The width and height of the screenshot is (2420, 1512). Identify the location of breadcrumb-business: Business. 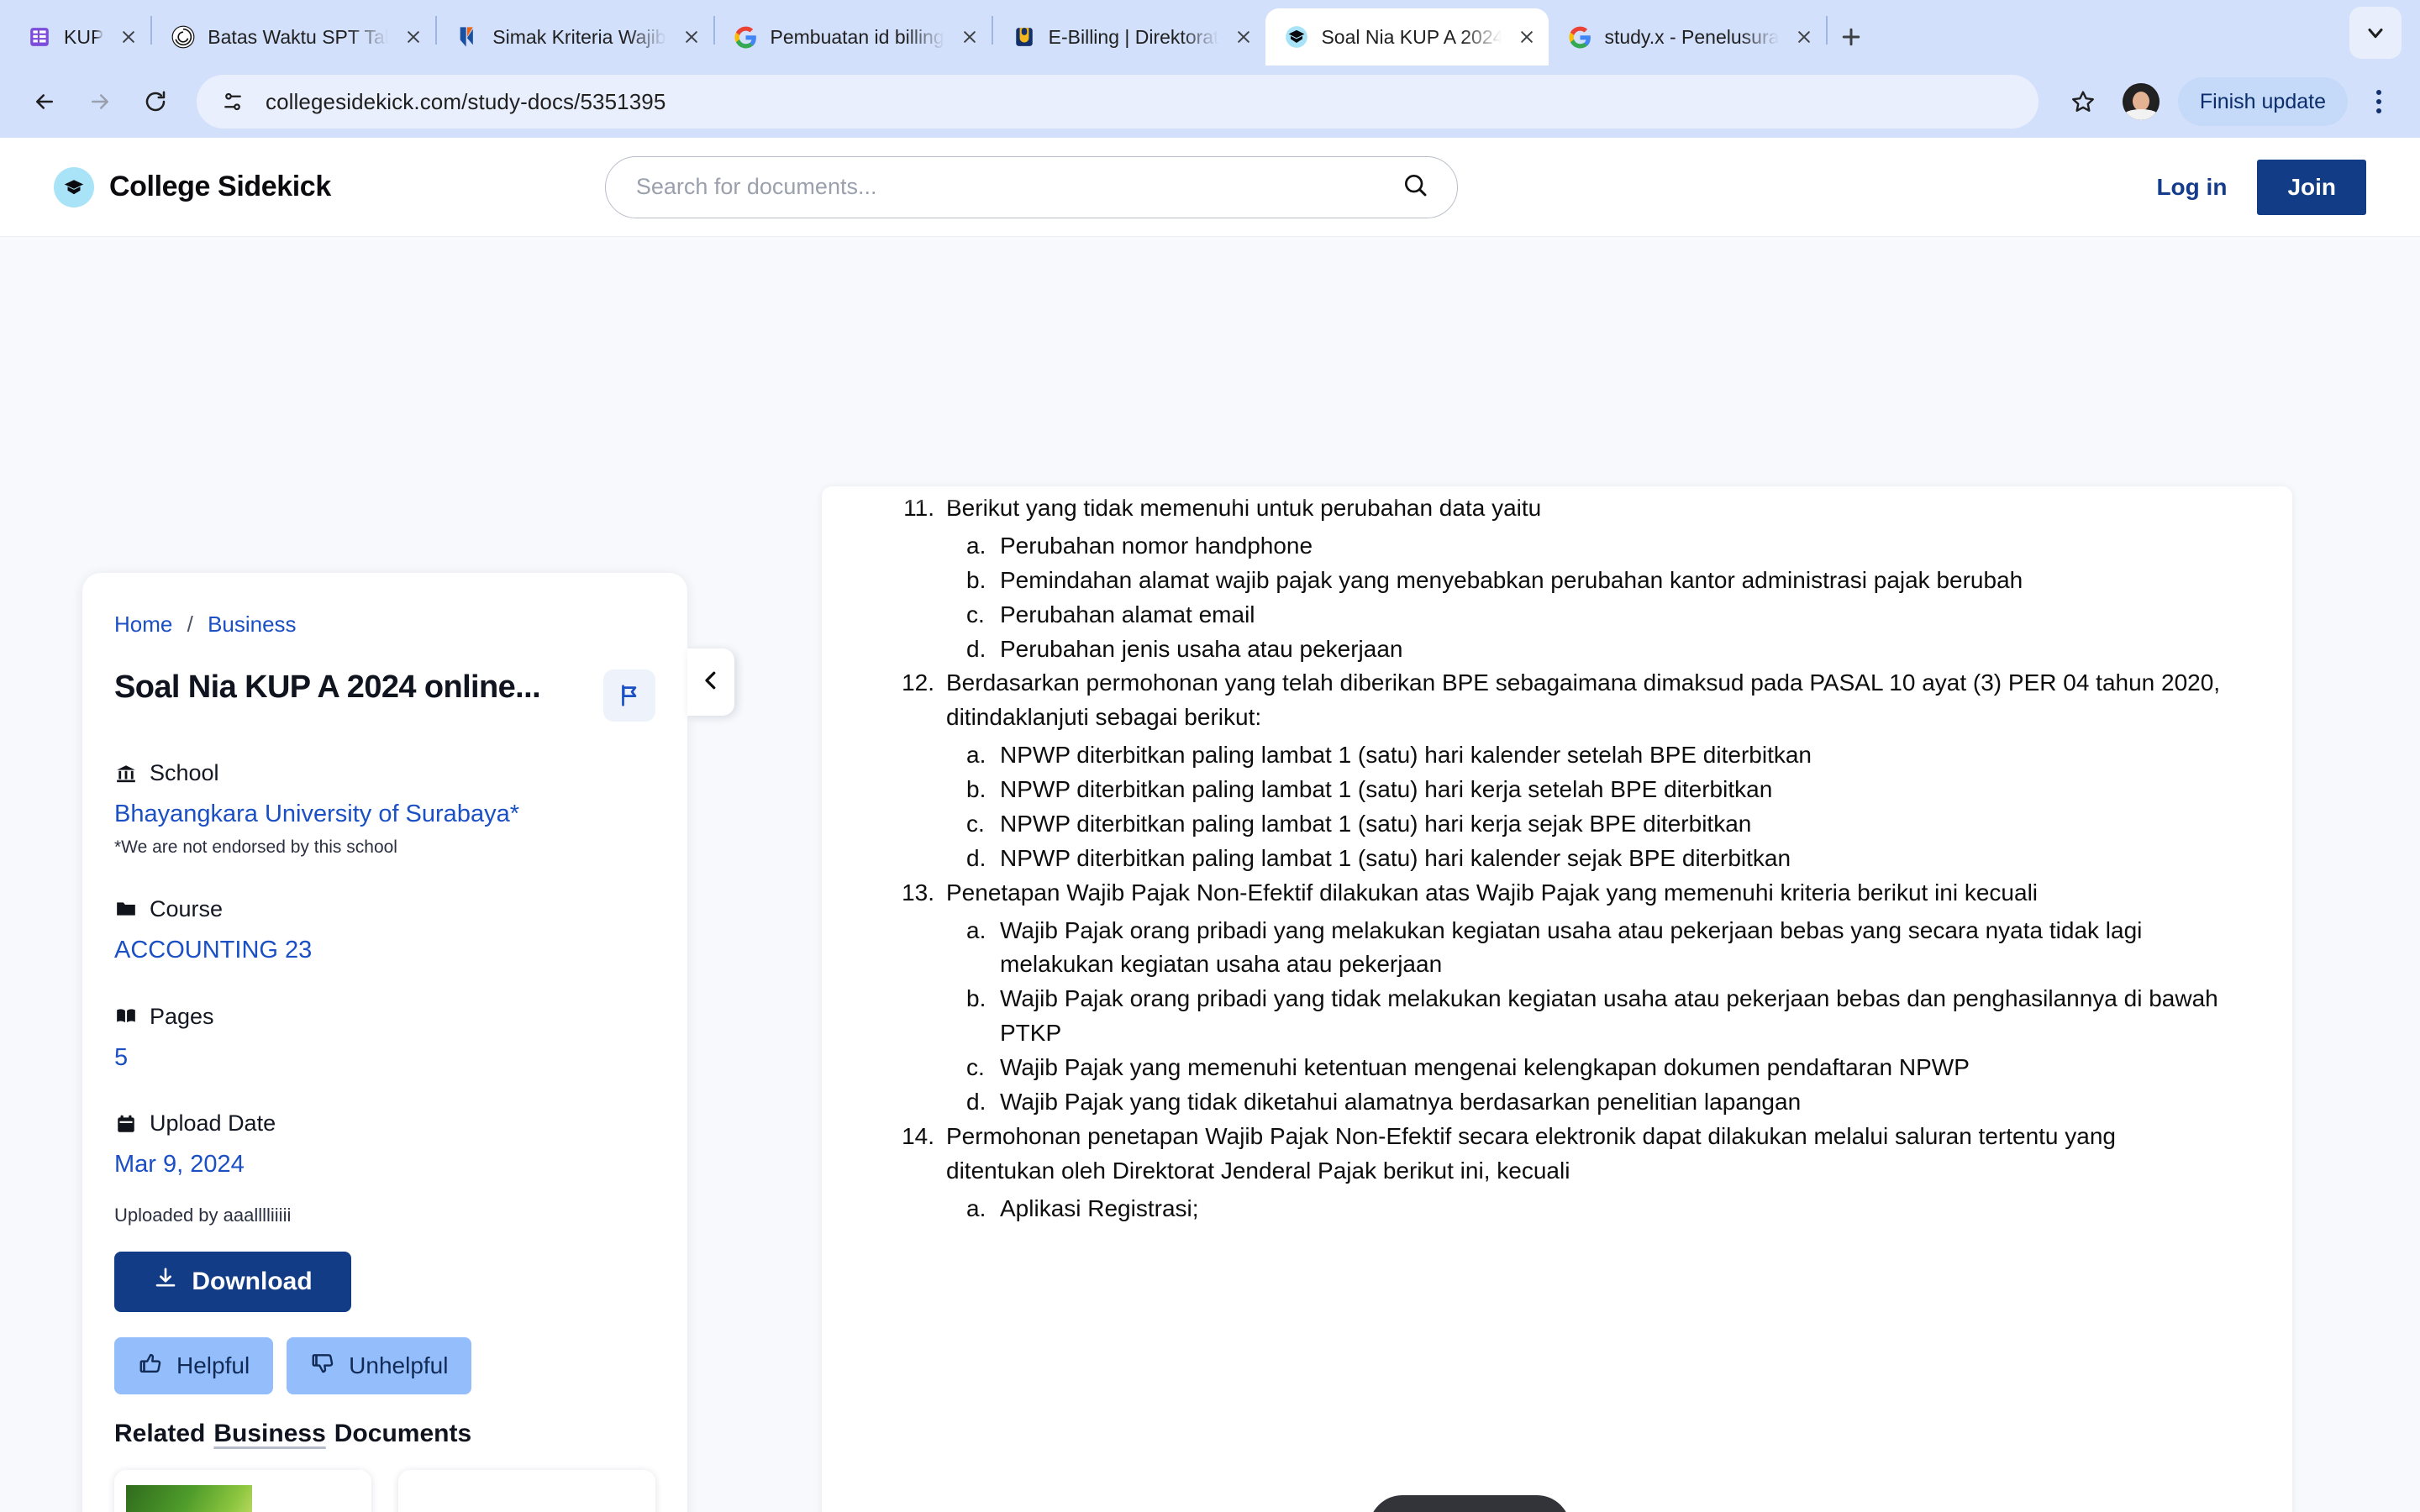
(253, 624).